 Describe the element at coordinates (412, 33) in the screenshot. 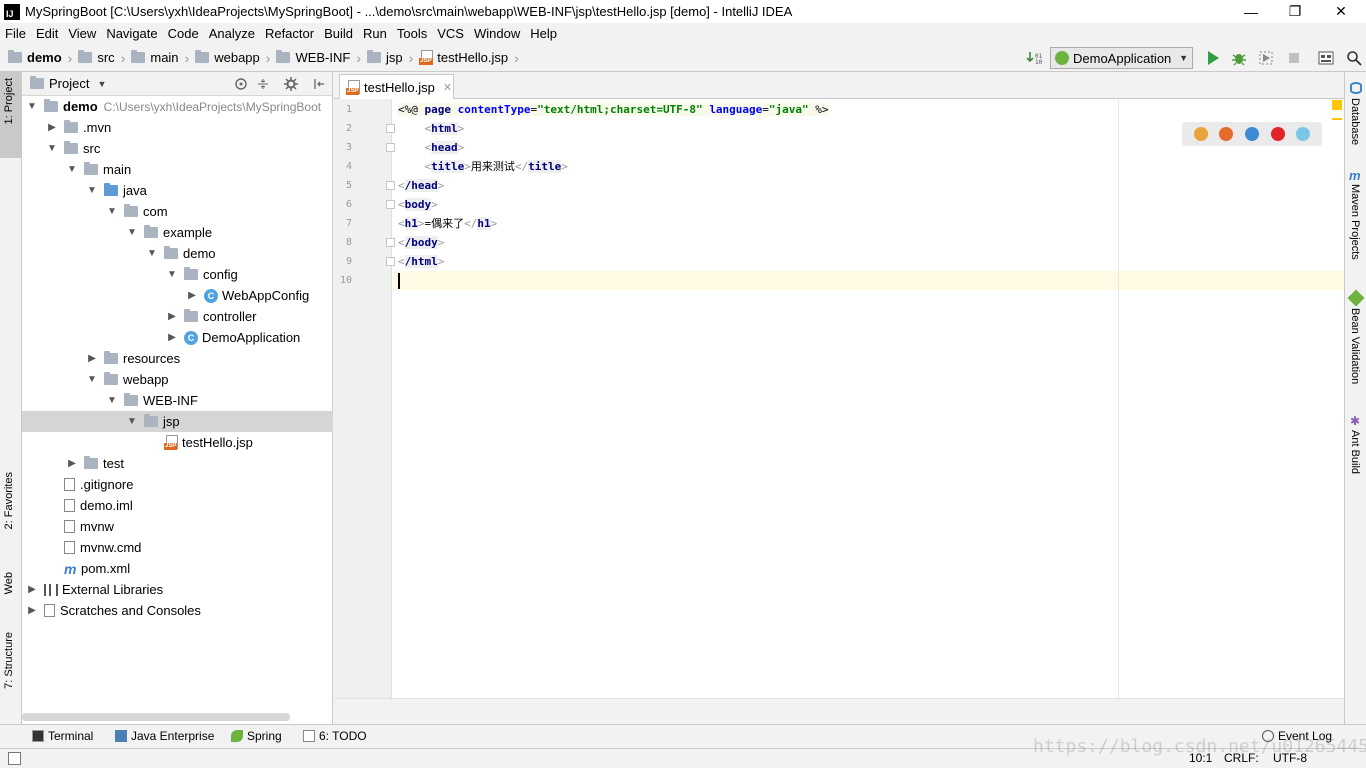

I see `menu-tools: Tools` at that location.